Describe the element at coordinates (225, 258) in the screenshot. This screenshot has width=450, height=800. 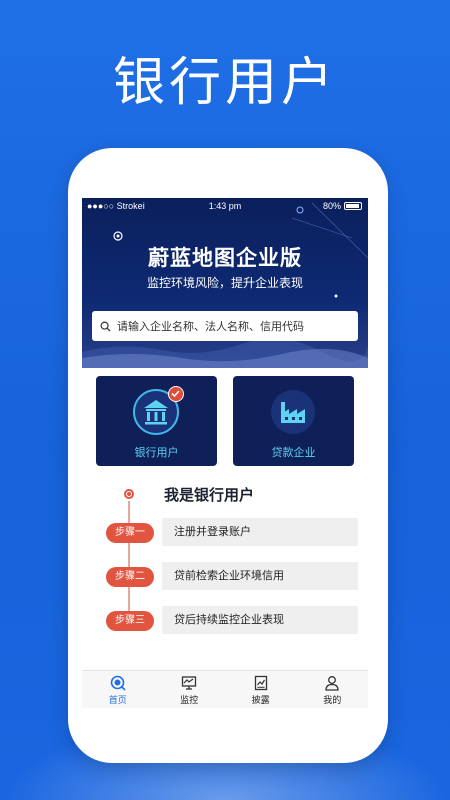
I see `app-title: 蔚蓝地图企业版` at that location.